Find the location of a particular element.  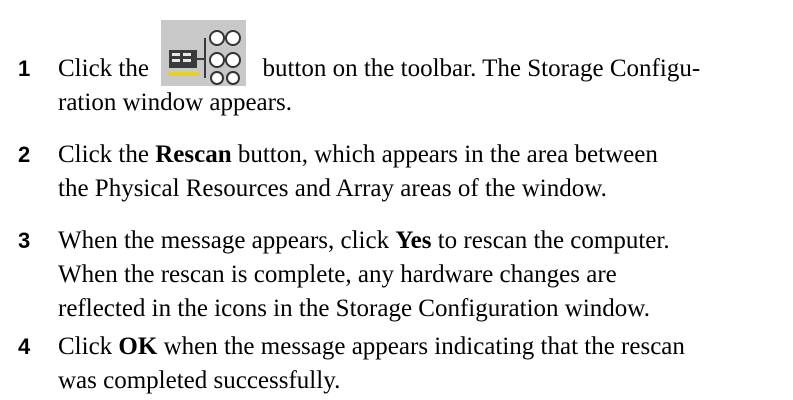

step-text-line: ration window appears. is located at coordinates (175, 102).